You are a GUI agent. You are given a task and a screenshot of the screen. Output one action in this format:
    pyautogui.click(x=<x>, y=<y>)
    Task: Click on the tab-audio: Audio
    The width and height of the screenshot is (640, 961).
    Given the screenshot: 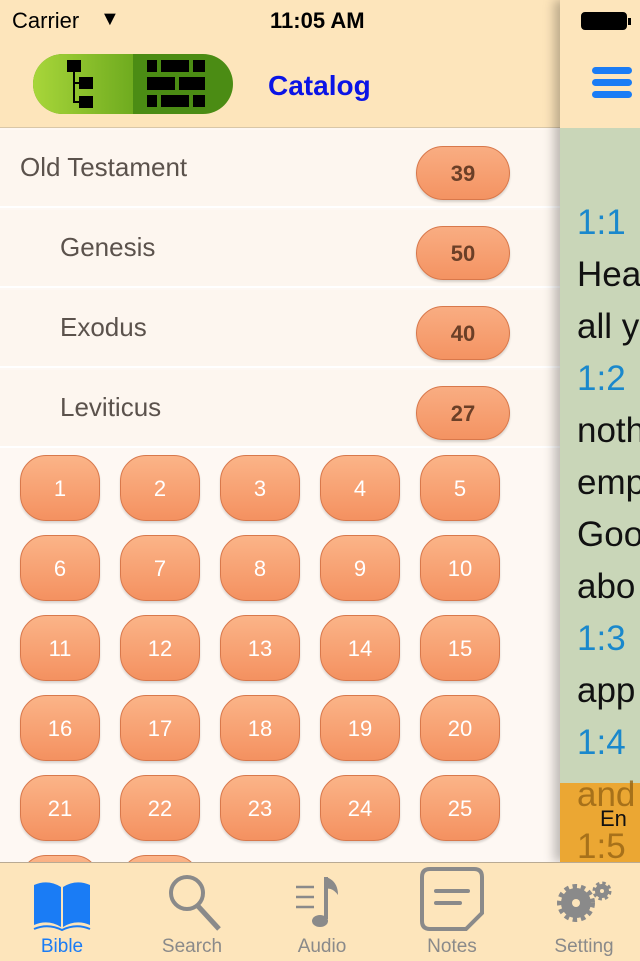 What is the action you would take?
    pyautogui.click(x=322, y=912)
    